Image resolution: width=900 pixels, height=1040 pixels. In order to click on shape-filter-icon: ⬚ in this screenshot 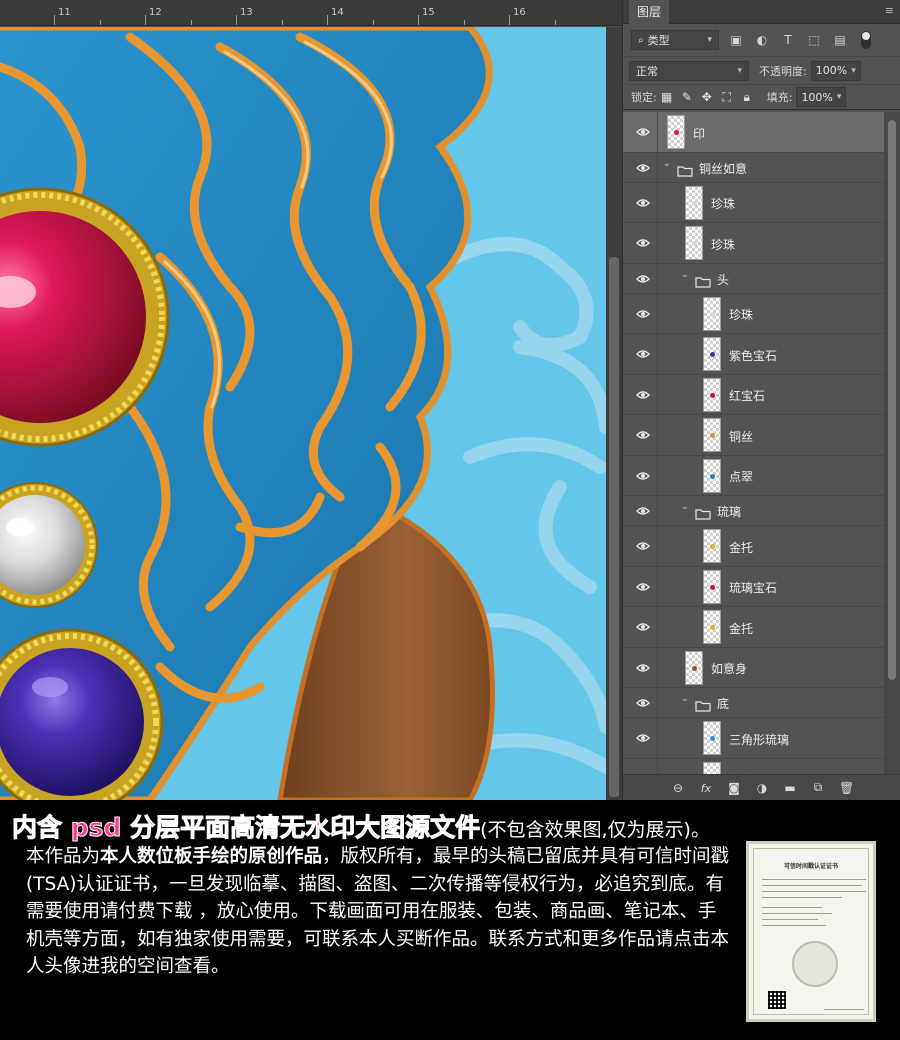, I will do `click(814, 40)`.